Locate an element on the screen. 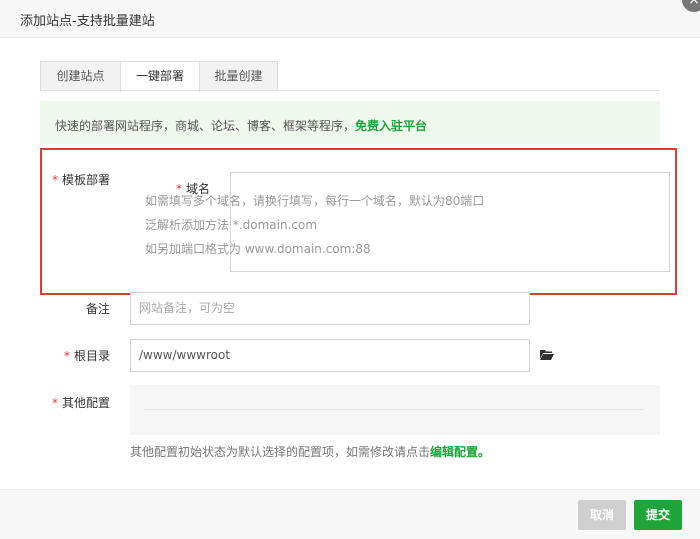 Image resolution: width=700 pixels, height=539 pixels. dialog-title: 添加站点-支持批量建站 is located at coordinates (87, 21).